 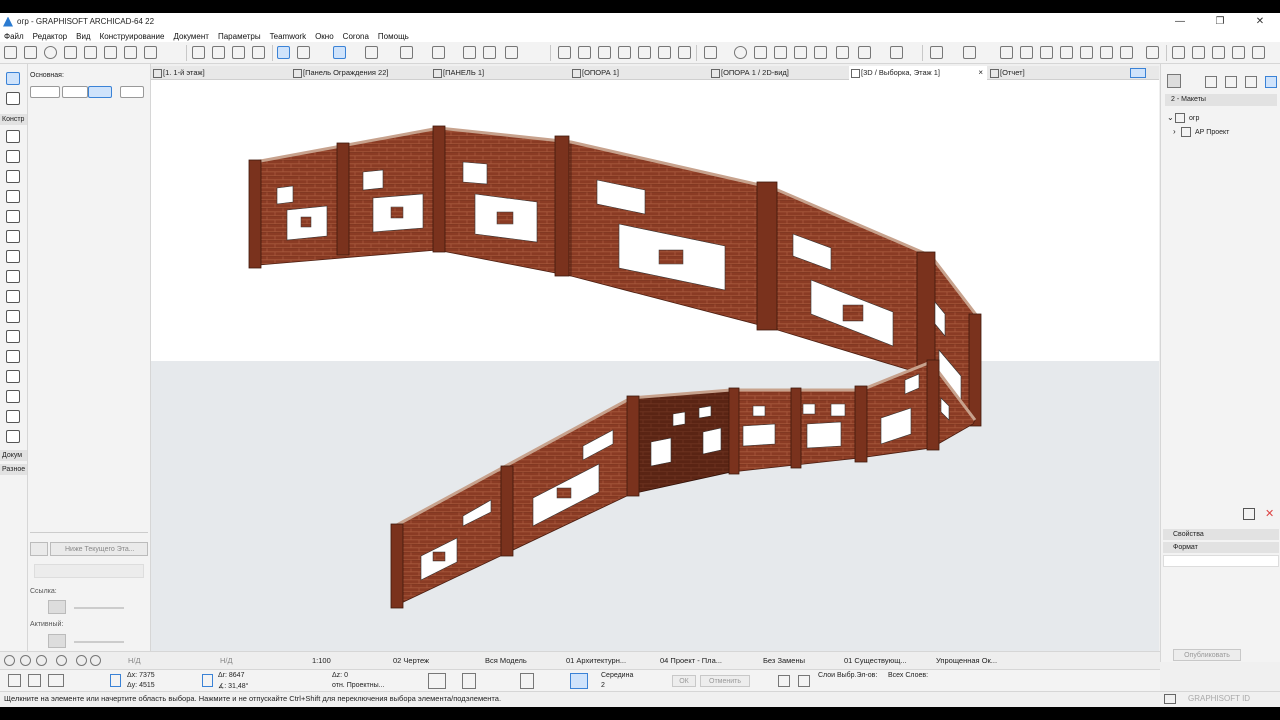 I want to click on minimize-button: —, so click(x=1180, y=21).